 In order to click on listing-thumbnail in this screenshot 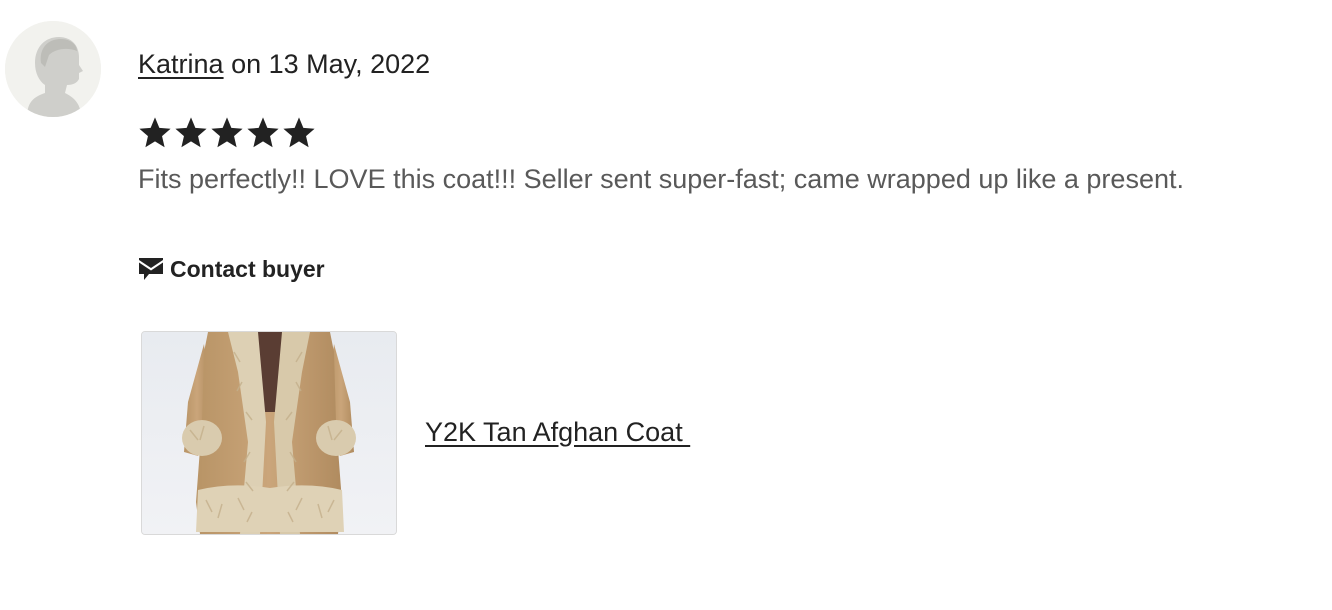, I will do `click(269, 433)`.